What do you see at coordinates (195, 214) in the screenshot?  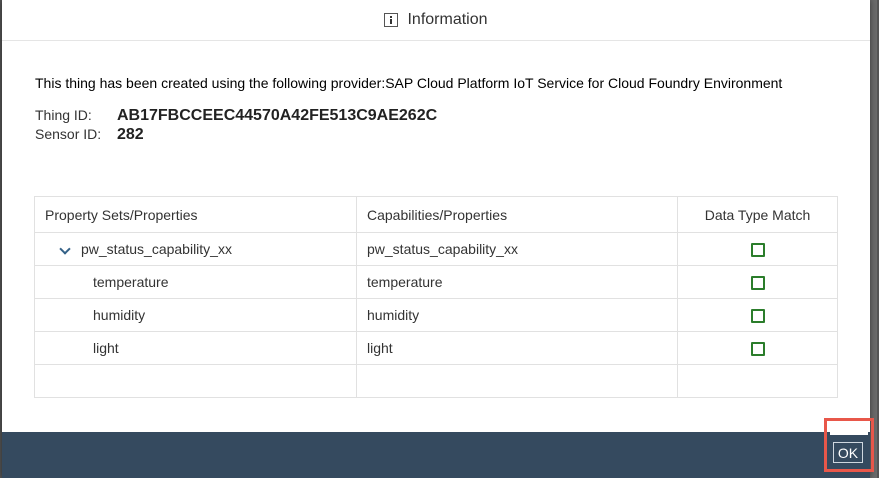 I see `header-property-sets: Property Sets/Properties` at bounding box center [195, 214].